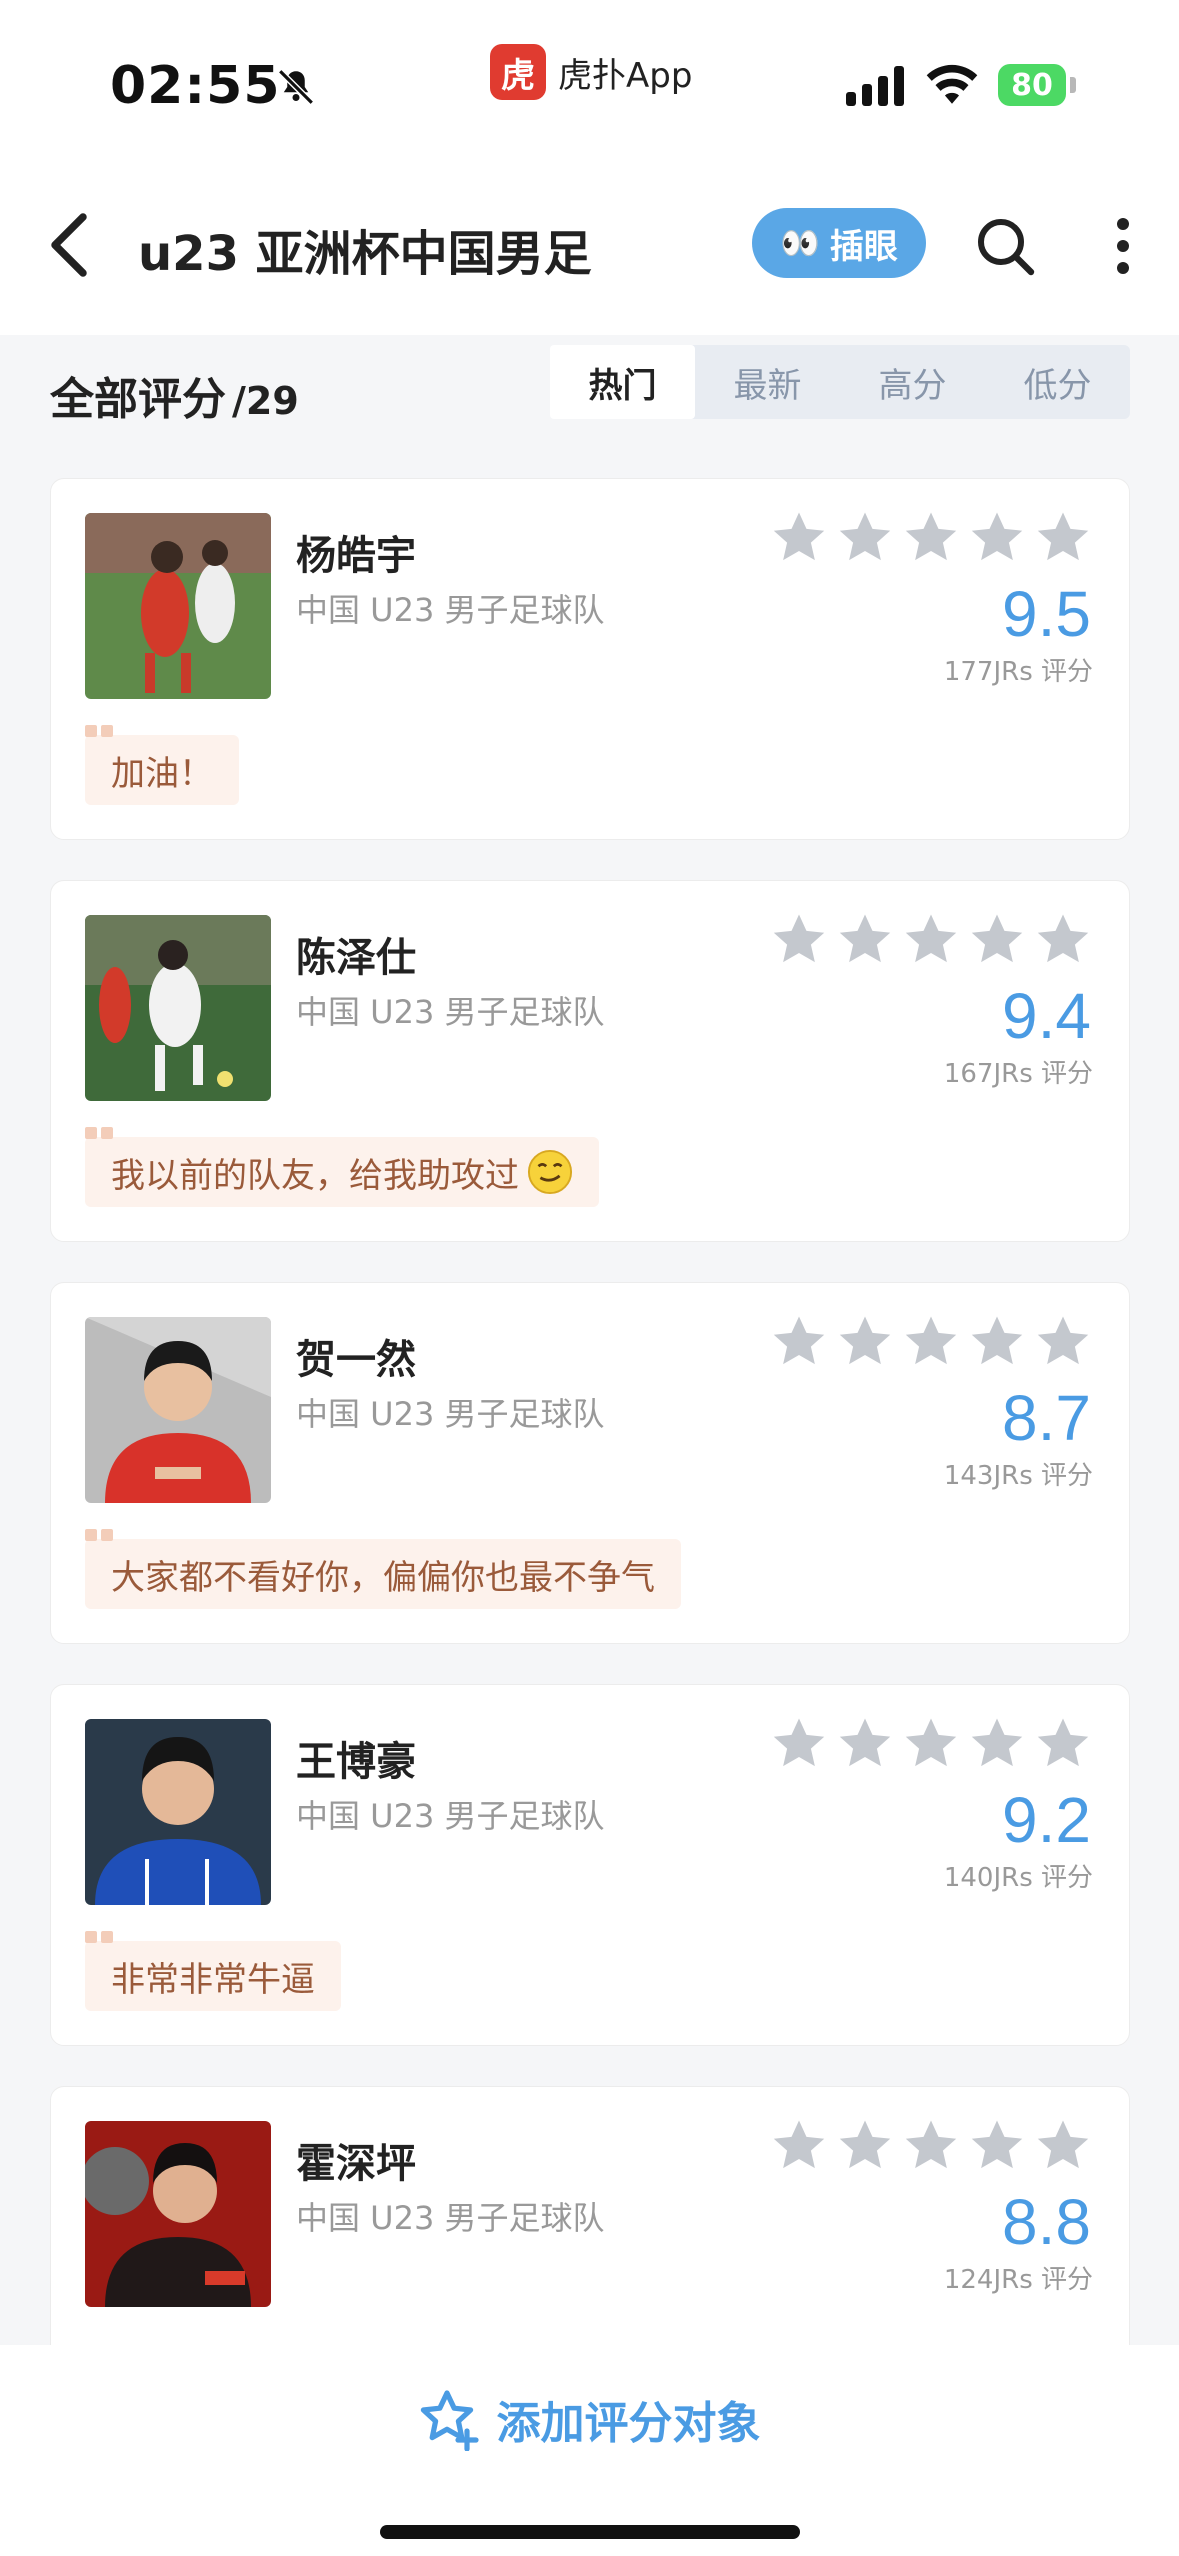  I want to click on top-comment: 非常非常牛逼, so click(213, 1971).